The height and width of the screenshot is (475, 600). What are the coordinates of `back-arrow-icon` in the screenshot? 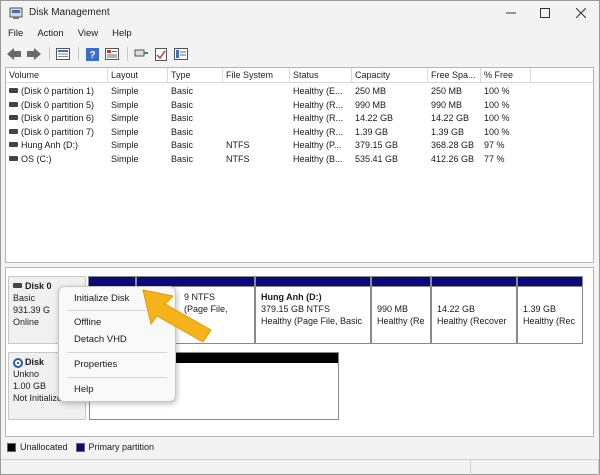 It's located at (14, 54).